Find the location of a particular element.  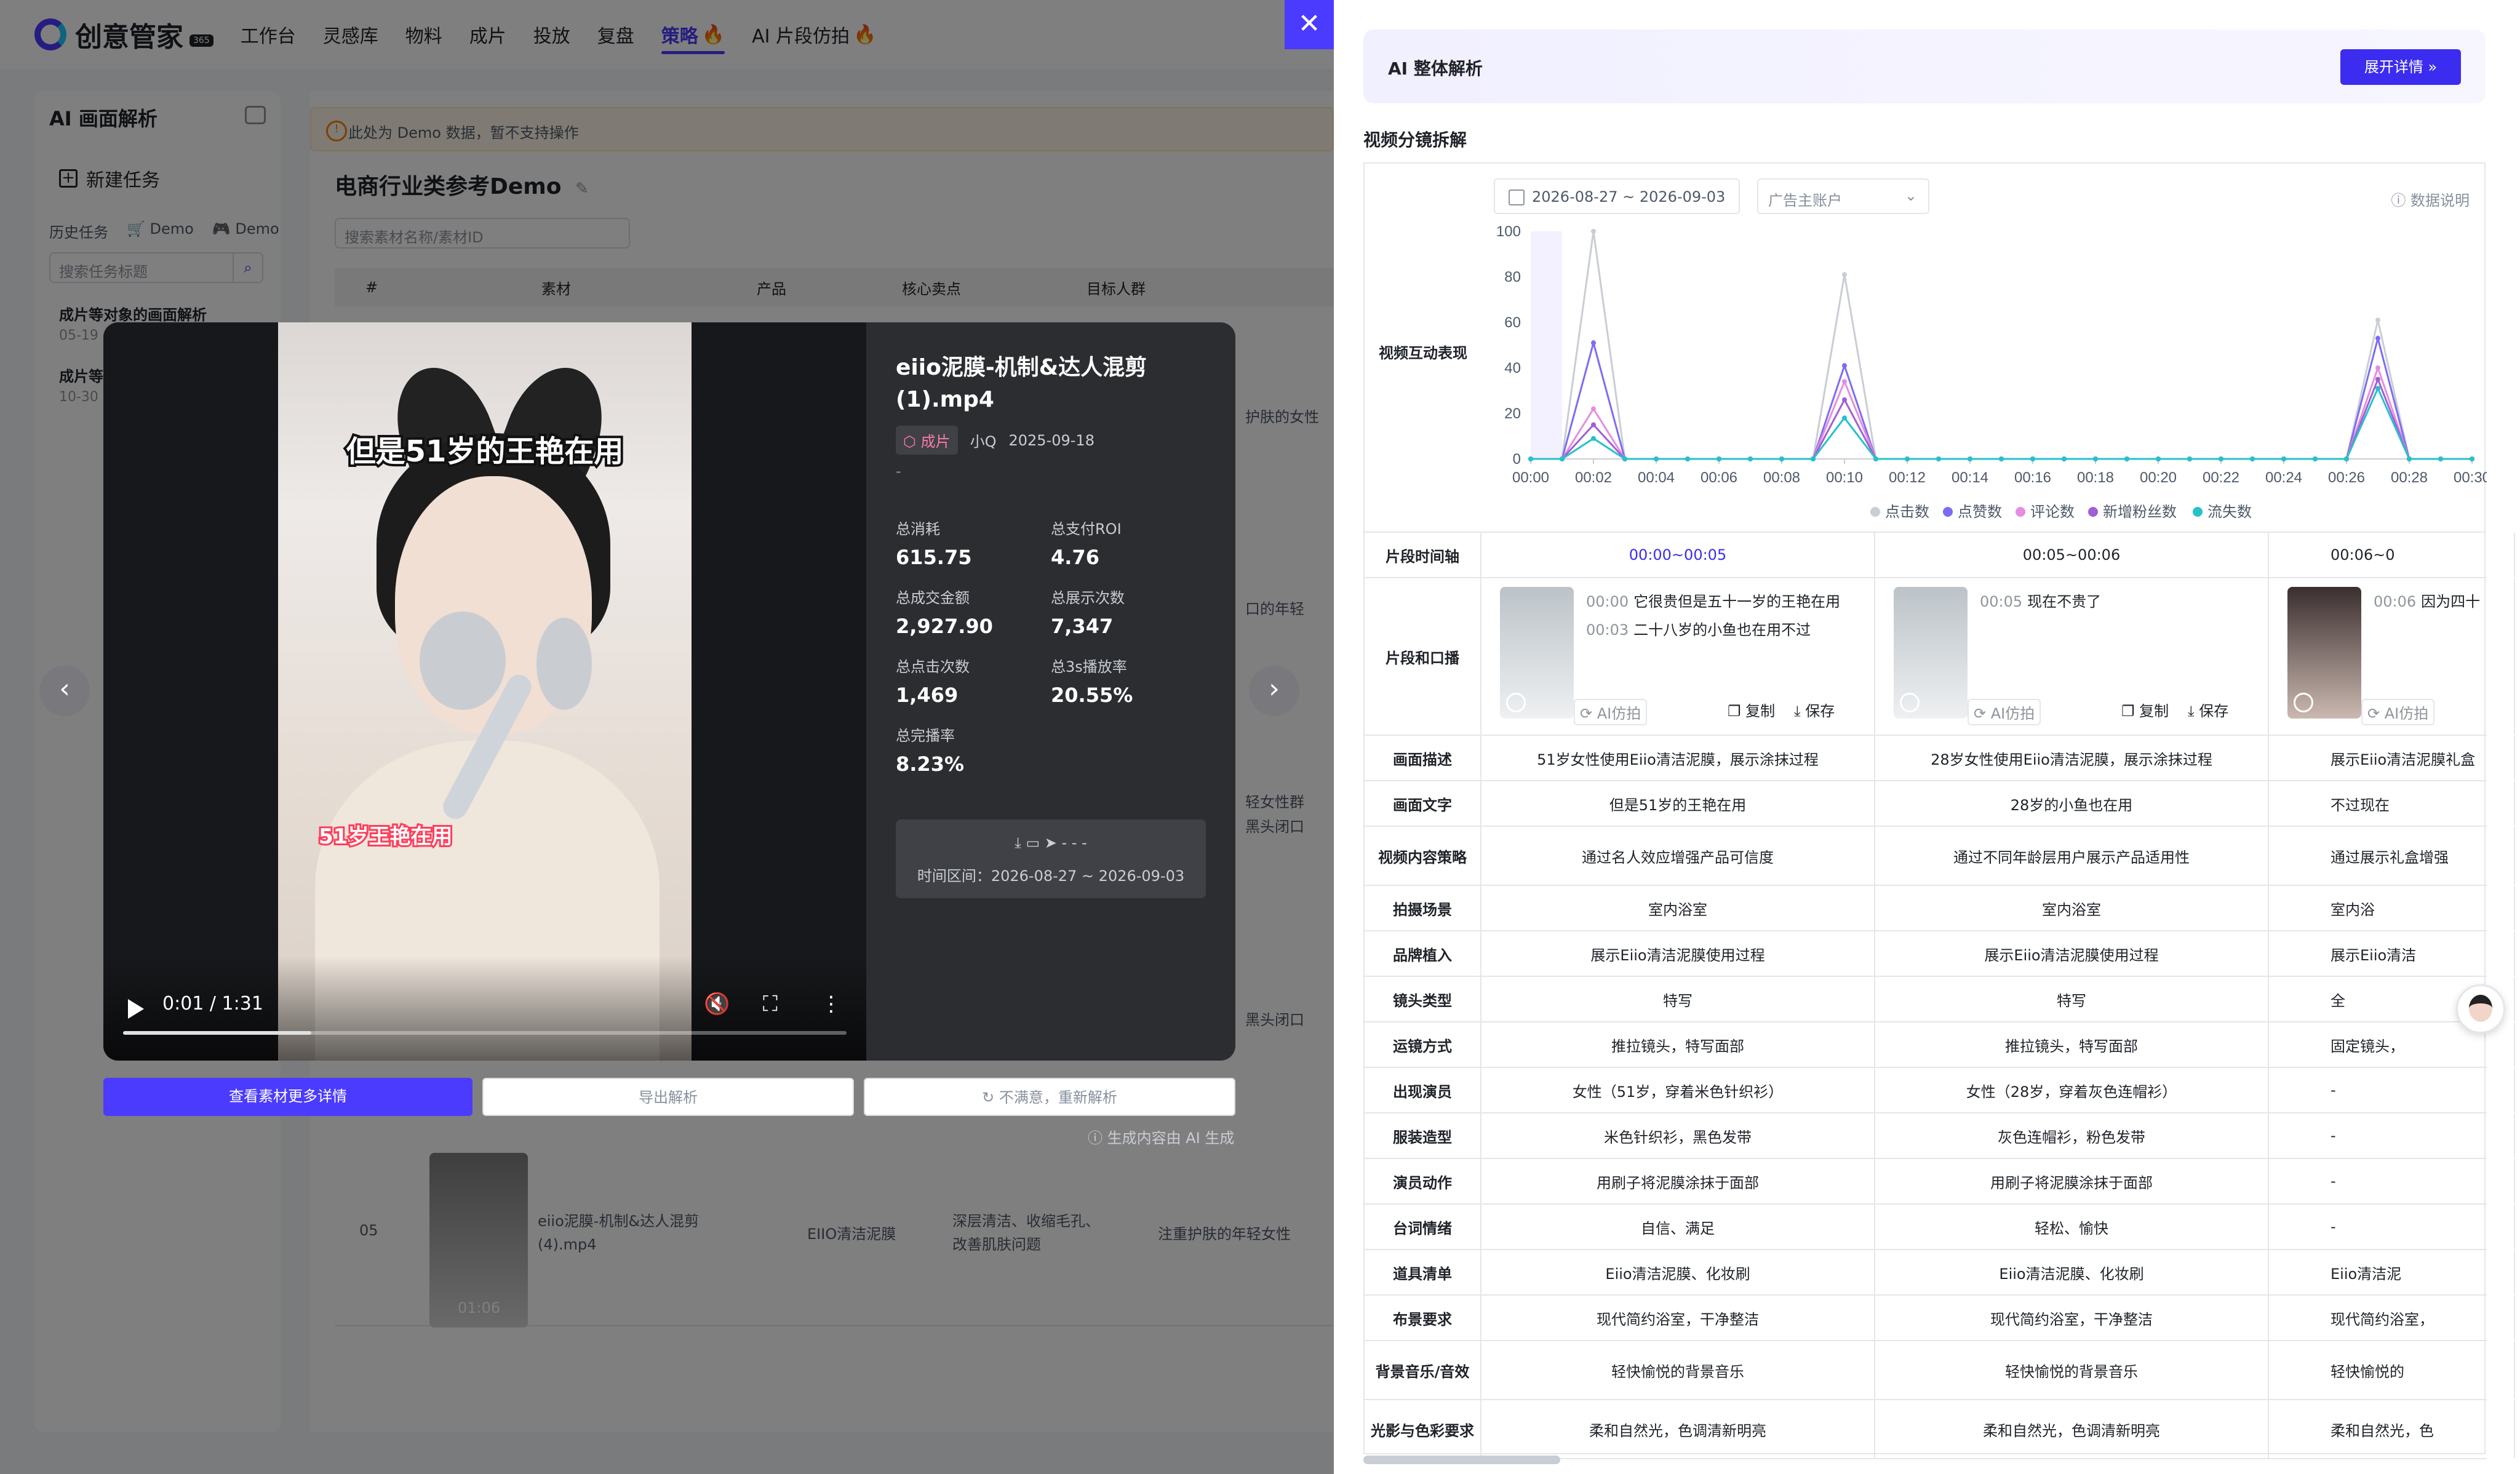

segment-time: 00:00~00:05 is located at coordinates (1678, 555).